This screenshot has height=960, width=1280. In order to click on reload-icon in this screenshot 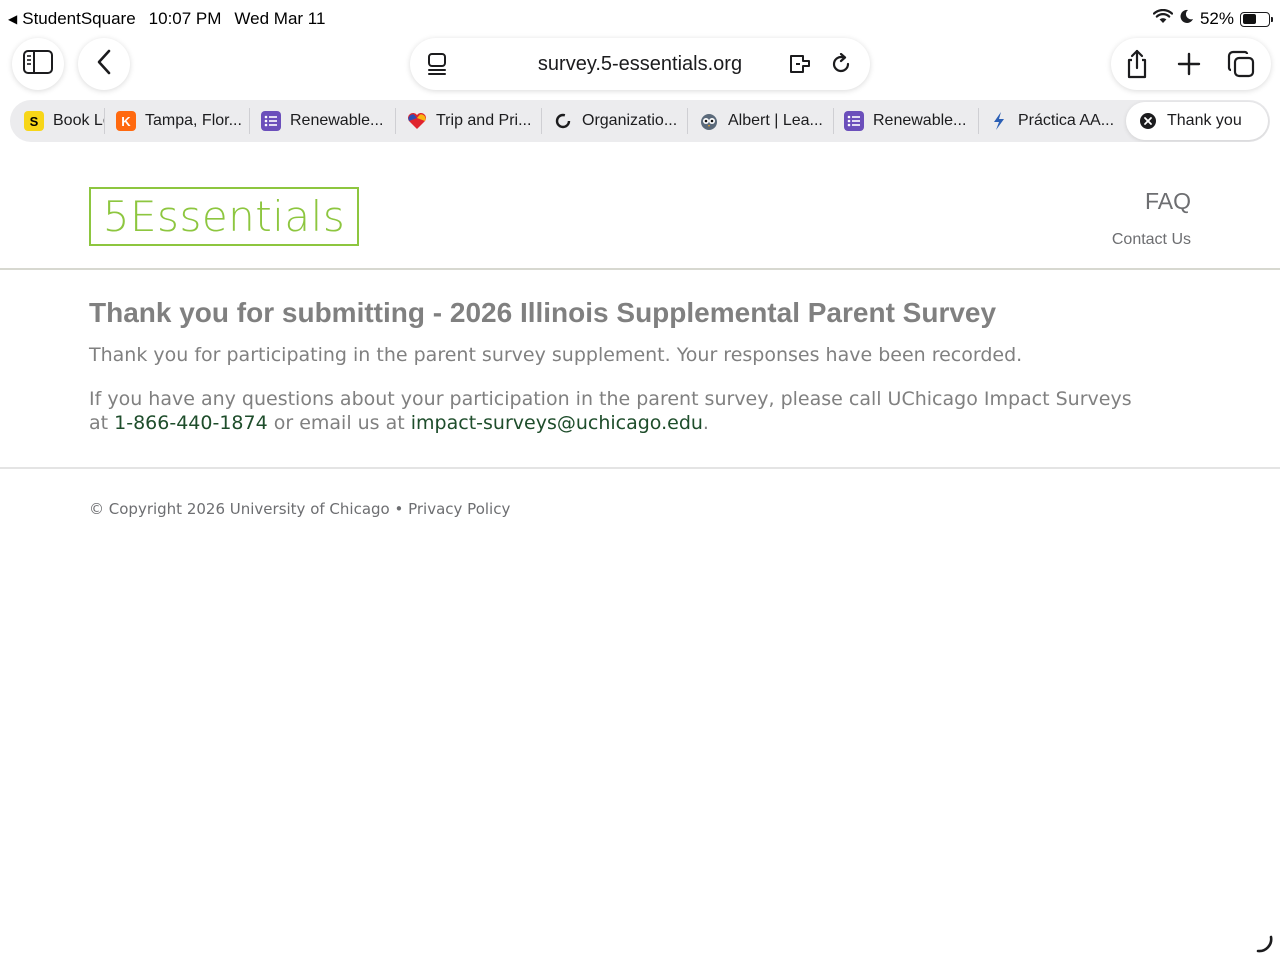, I will do `click(841, 64)`.